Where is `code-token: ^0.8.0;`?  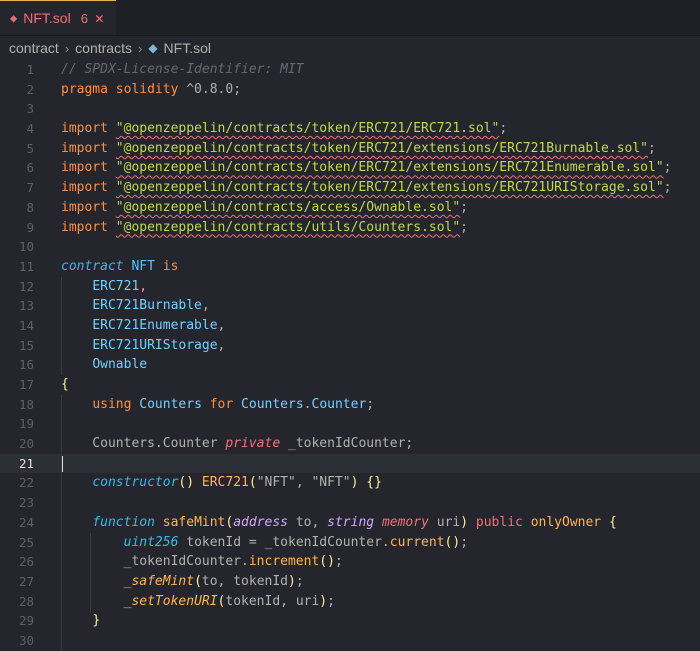 code-token: ^0.8.0; is located at coordinates (214, 89).